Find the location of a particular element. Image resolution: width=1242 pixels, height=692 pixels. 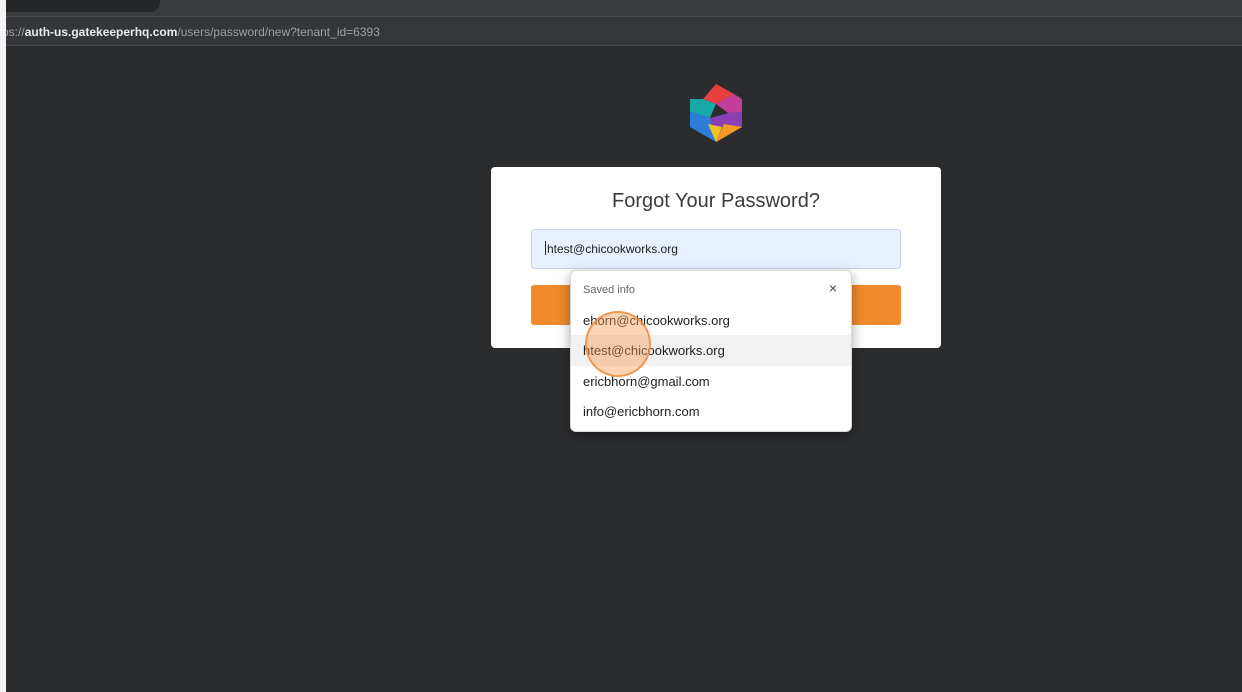

email-value: htest@chicookworks.org is located at coordinates (612, 249).